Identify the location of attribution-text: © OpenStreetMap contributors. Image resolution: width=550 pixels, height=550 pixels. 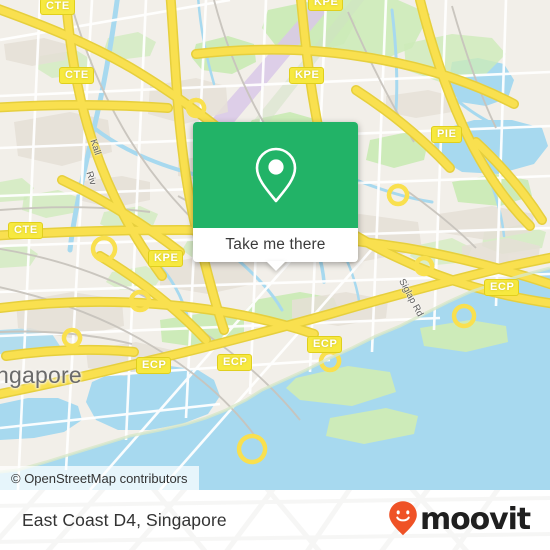
(99, 478).